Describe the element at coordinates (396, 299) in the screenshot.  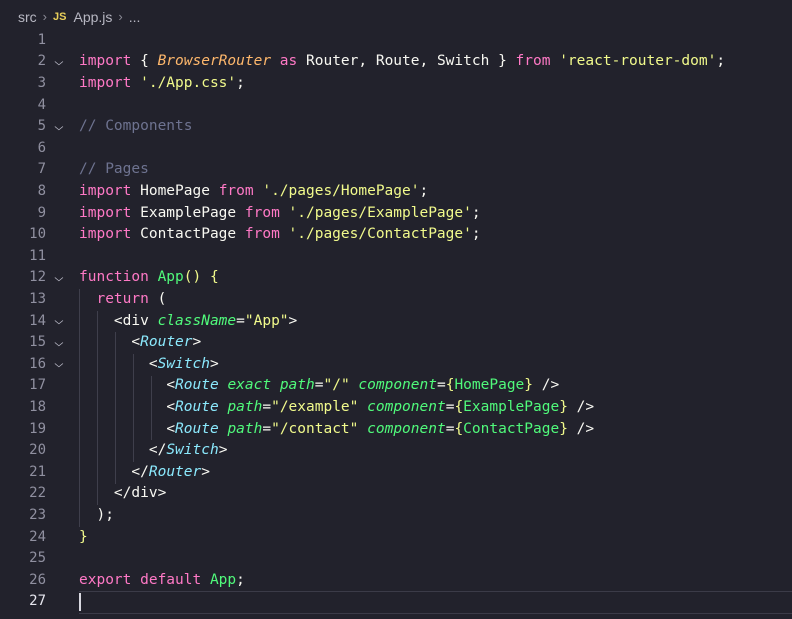
I see `code-line: 13 return (` at that location.